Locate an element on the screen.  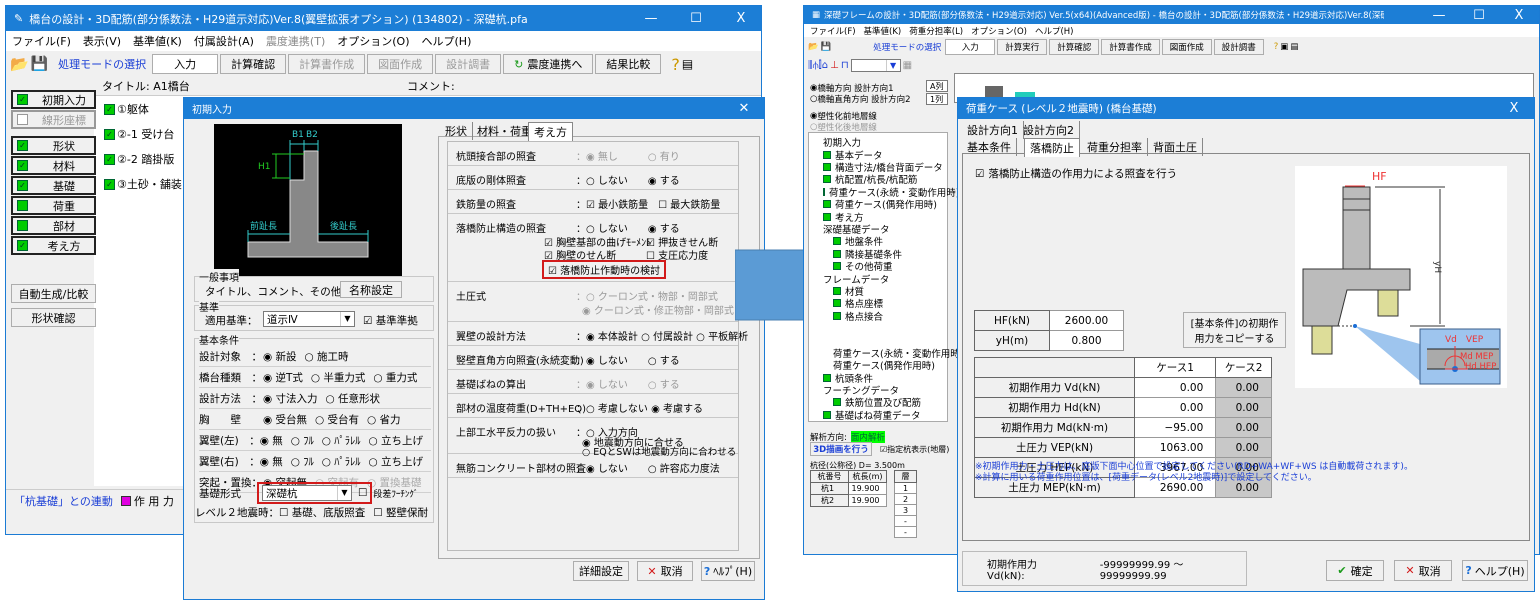
toolbar-button: ↻ 震度連携へ is located at coordinates (548, 64).